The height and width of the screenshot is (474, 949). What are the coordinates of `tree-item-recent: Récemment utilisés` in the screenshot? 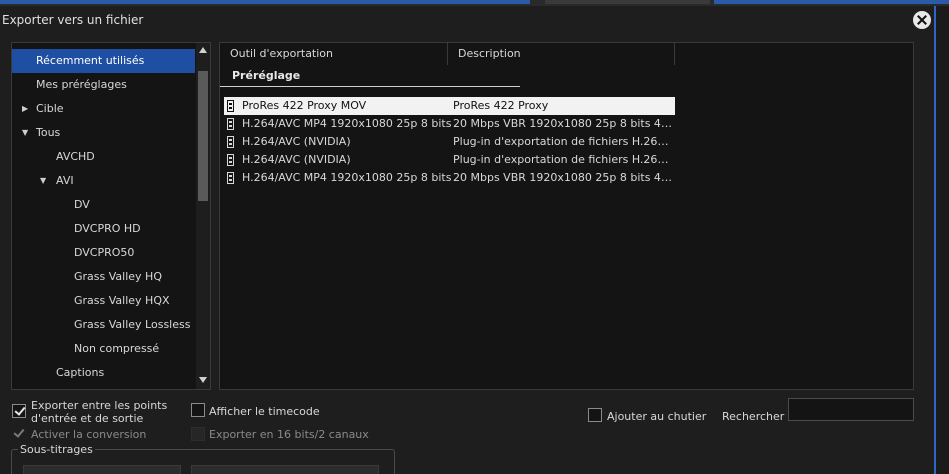 It's located at (103, 61).